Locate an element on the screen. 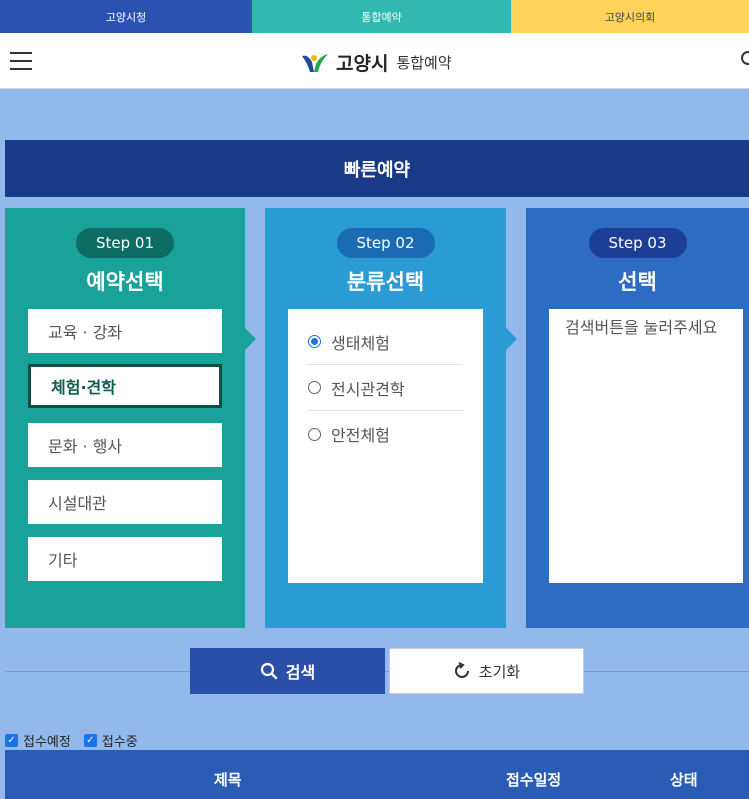  step1-badge: Step 01 is located at coordinates (125, 243).